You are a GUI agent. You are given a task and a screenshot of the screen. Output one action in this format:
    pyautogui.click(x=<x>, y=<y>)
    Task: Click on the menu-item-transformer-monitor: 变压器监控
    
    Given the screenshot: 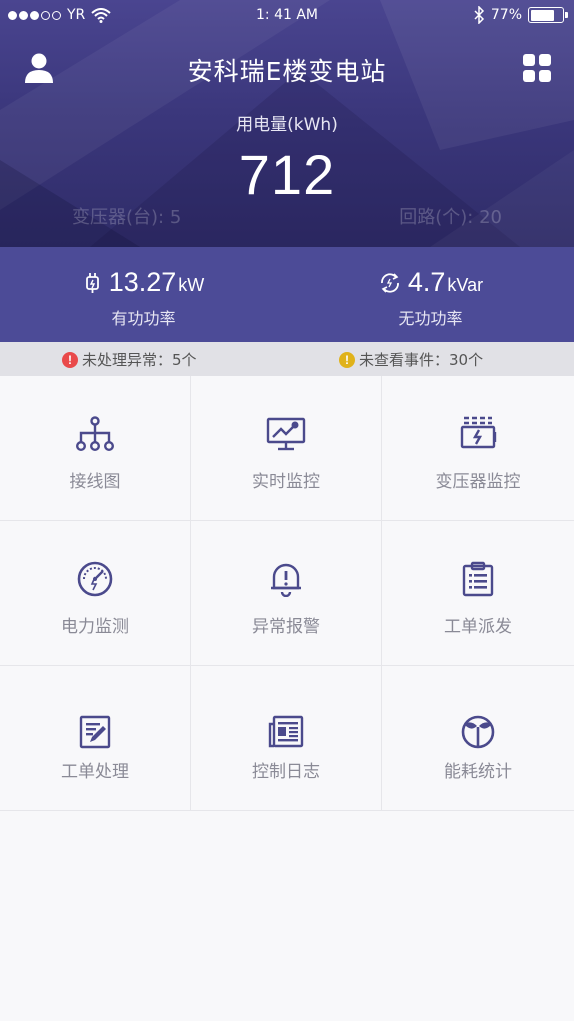 What is the action you would take?
    pyautogui.click(x=478, y=448)
    